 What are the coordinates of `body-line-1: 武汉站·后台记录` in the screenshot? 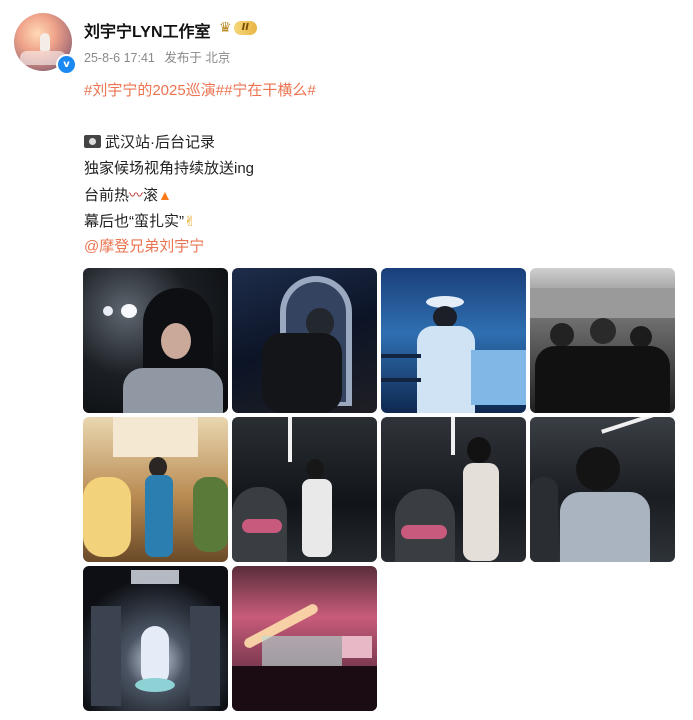 It's located at (200, 143).